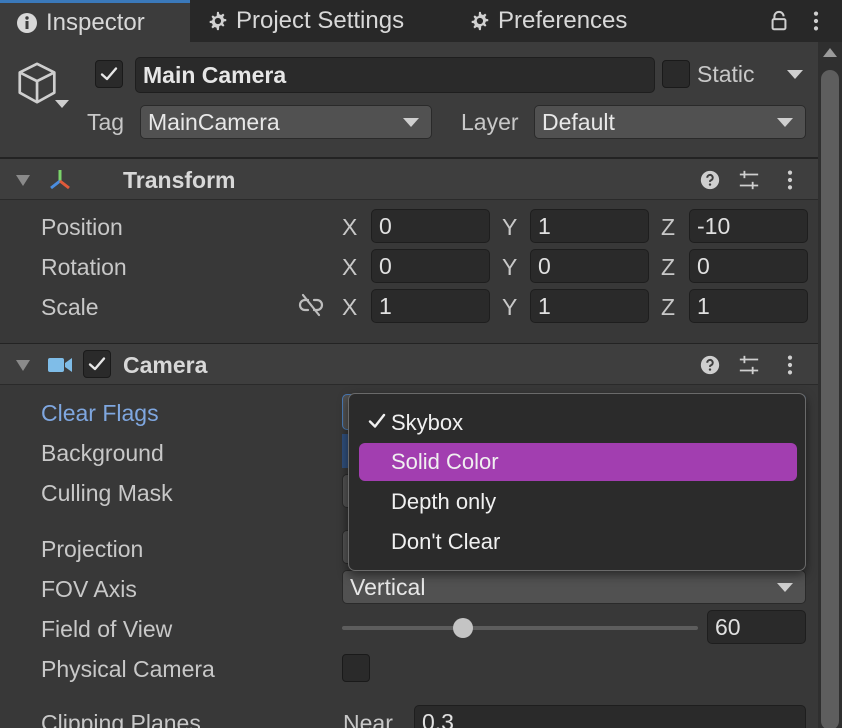 Image resolution: width=842 pixels, height=728 pixels. Describe the element at coordinates (107, 629) in the screenshot. I see `field-of-view-label: Field of View` at that location.